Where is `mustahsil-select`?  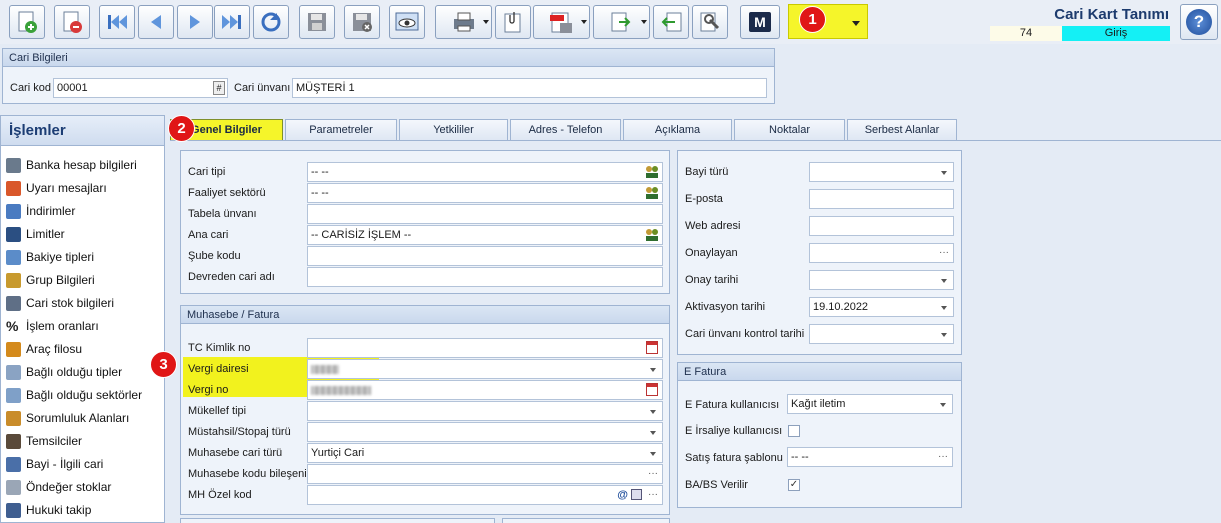 mustahsil-select is located at coordinates (485, 432).